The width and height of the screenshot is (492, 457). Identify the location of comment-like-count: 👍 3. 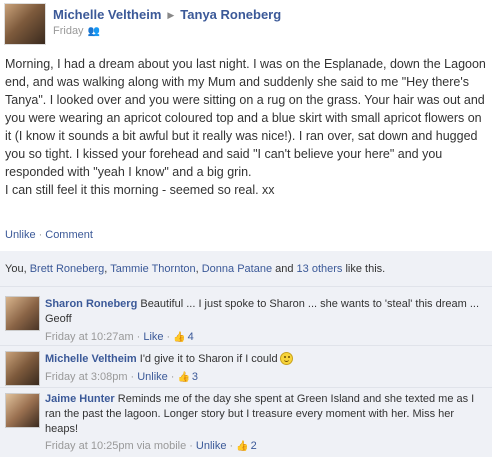
(187, 377).